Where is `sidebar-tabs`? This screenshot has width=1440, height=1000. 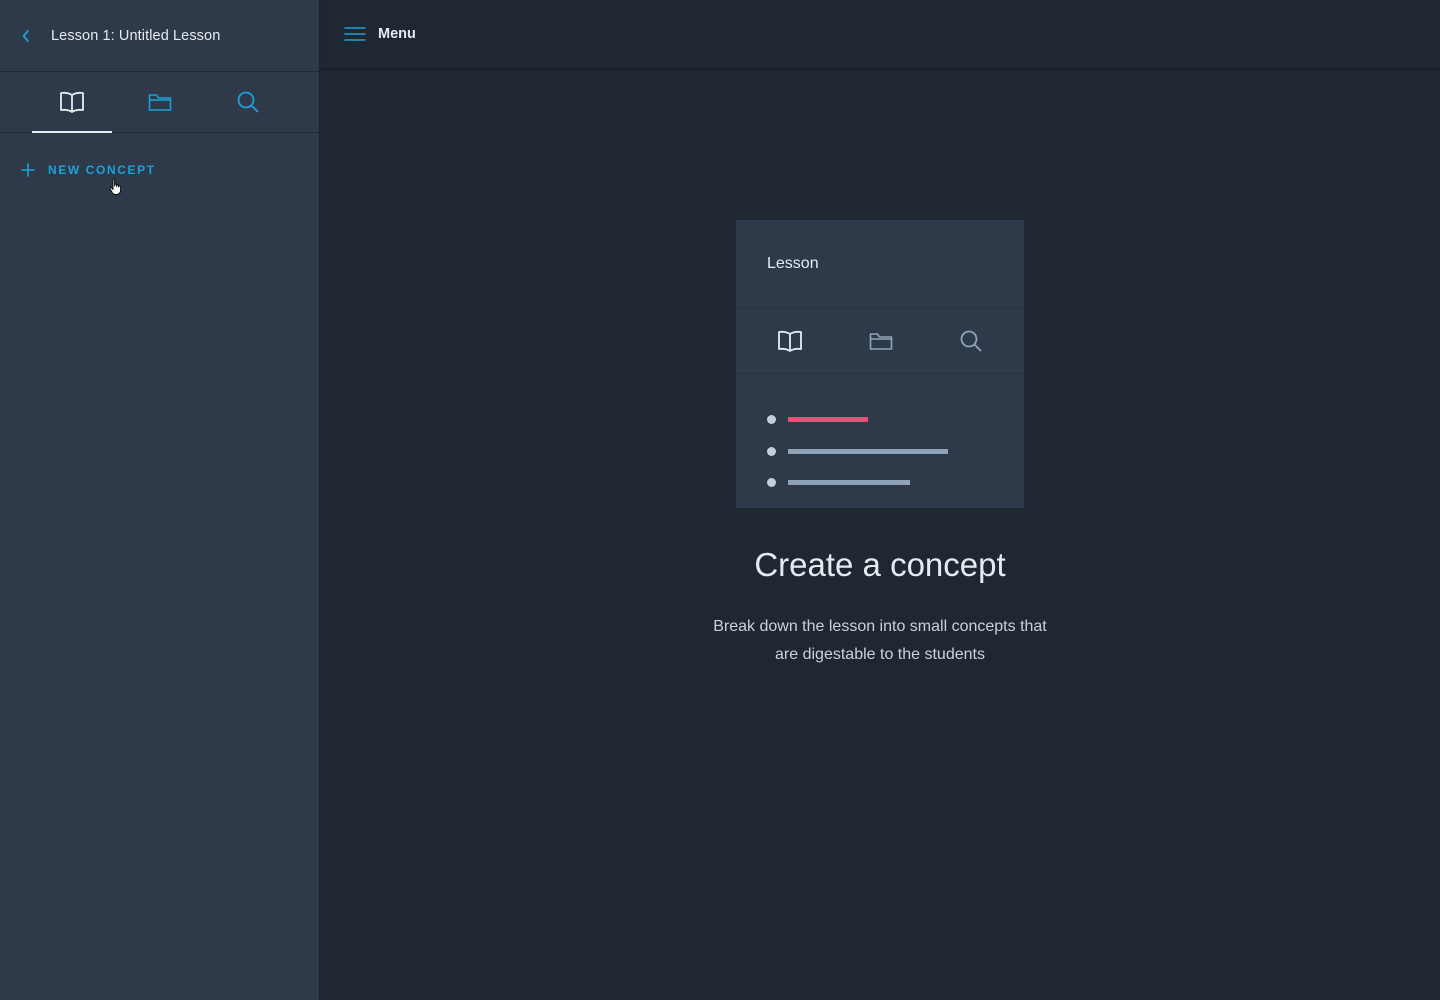
sidebar-tabs is located at coordinates (159, 102).